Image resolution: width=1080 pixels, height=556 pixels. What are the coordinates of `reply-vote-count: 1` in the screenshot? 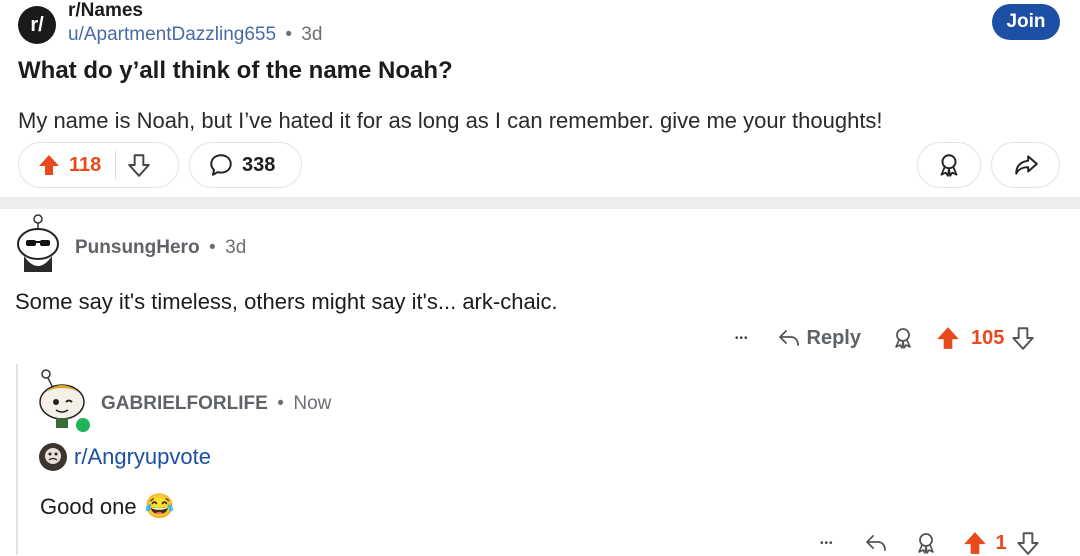 It's located at (1001, 542).